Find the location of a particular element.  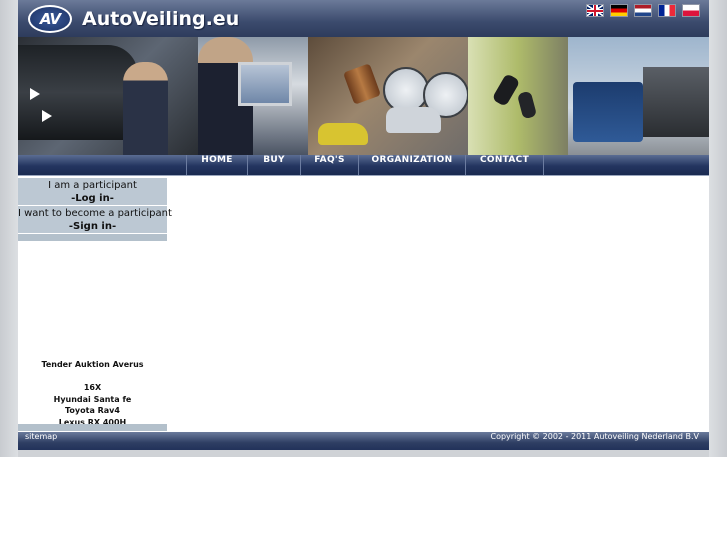

english-flag-icon is located at coordinates (595, 10).